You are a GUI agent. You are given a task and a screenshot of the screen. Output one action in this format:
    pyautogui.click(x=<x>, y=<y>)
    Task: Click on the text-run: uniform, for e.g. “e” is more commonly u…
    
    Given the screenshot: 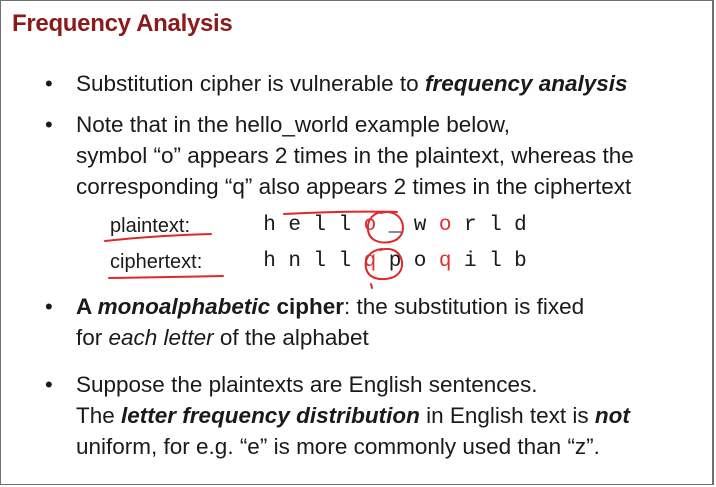 What is the action you would take?
    pyautogui.click(x=338, y=446)
    